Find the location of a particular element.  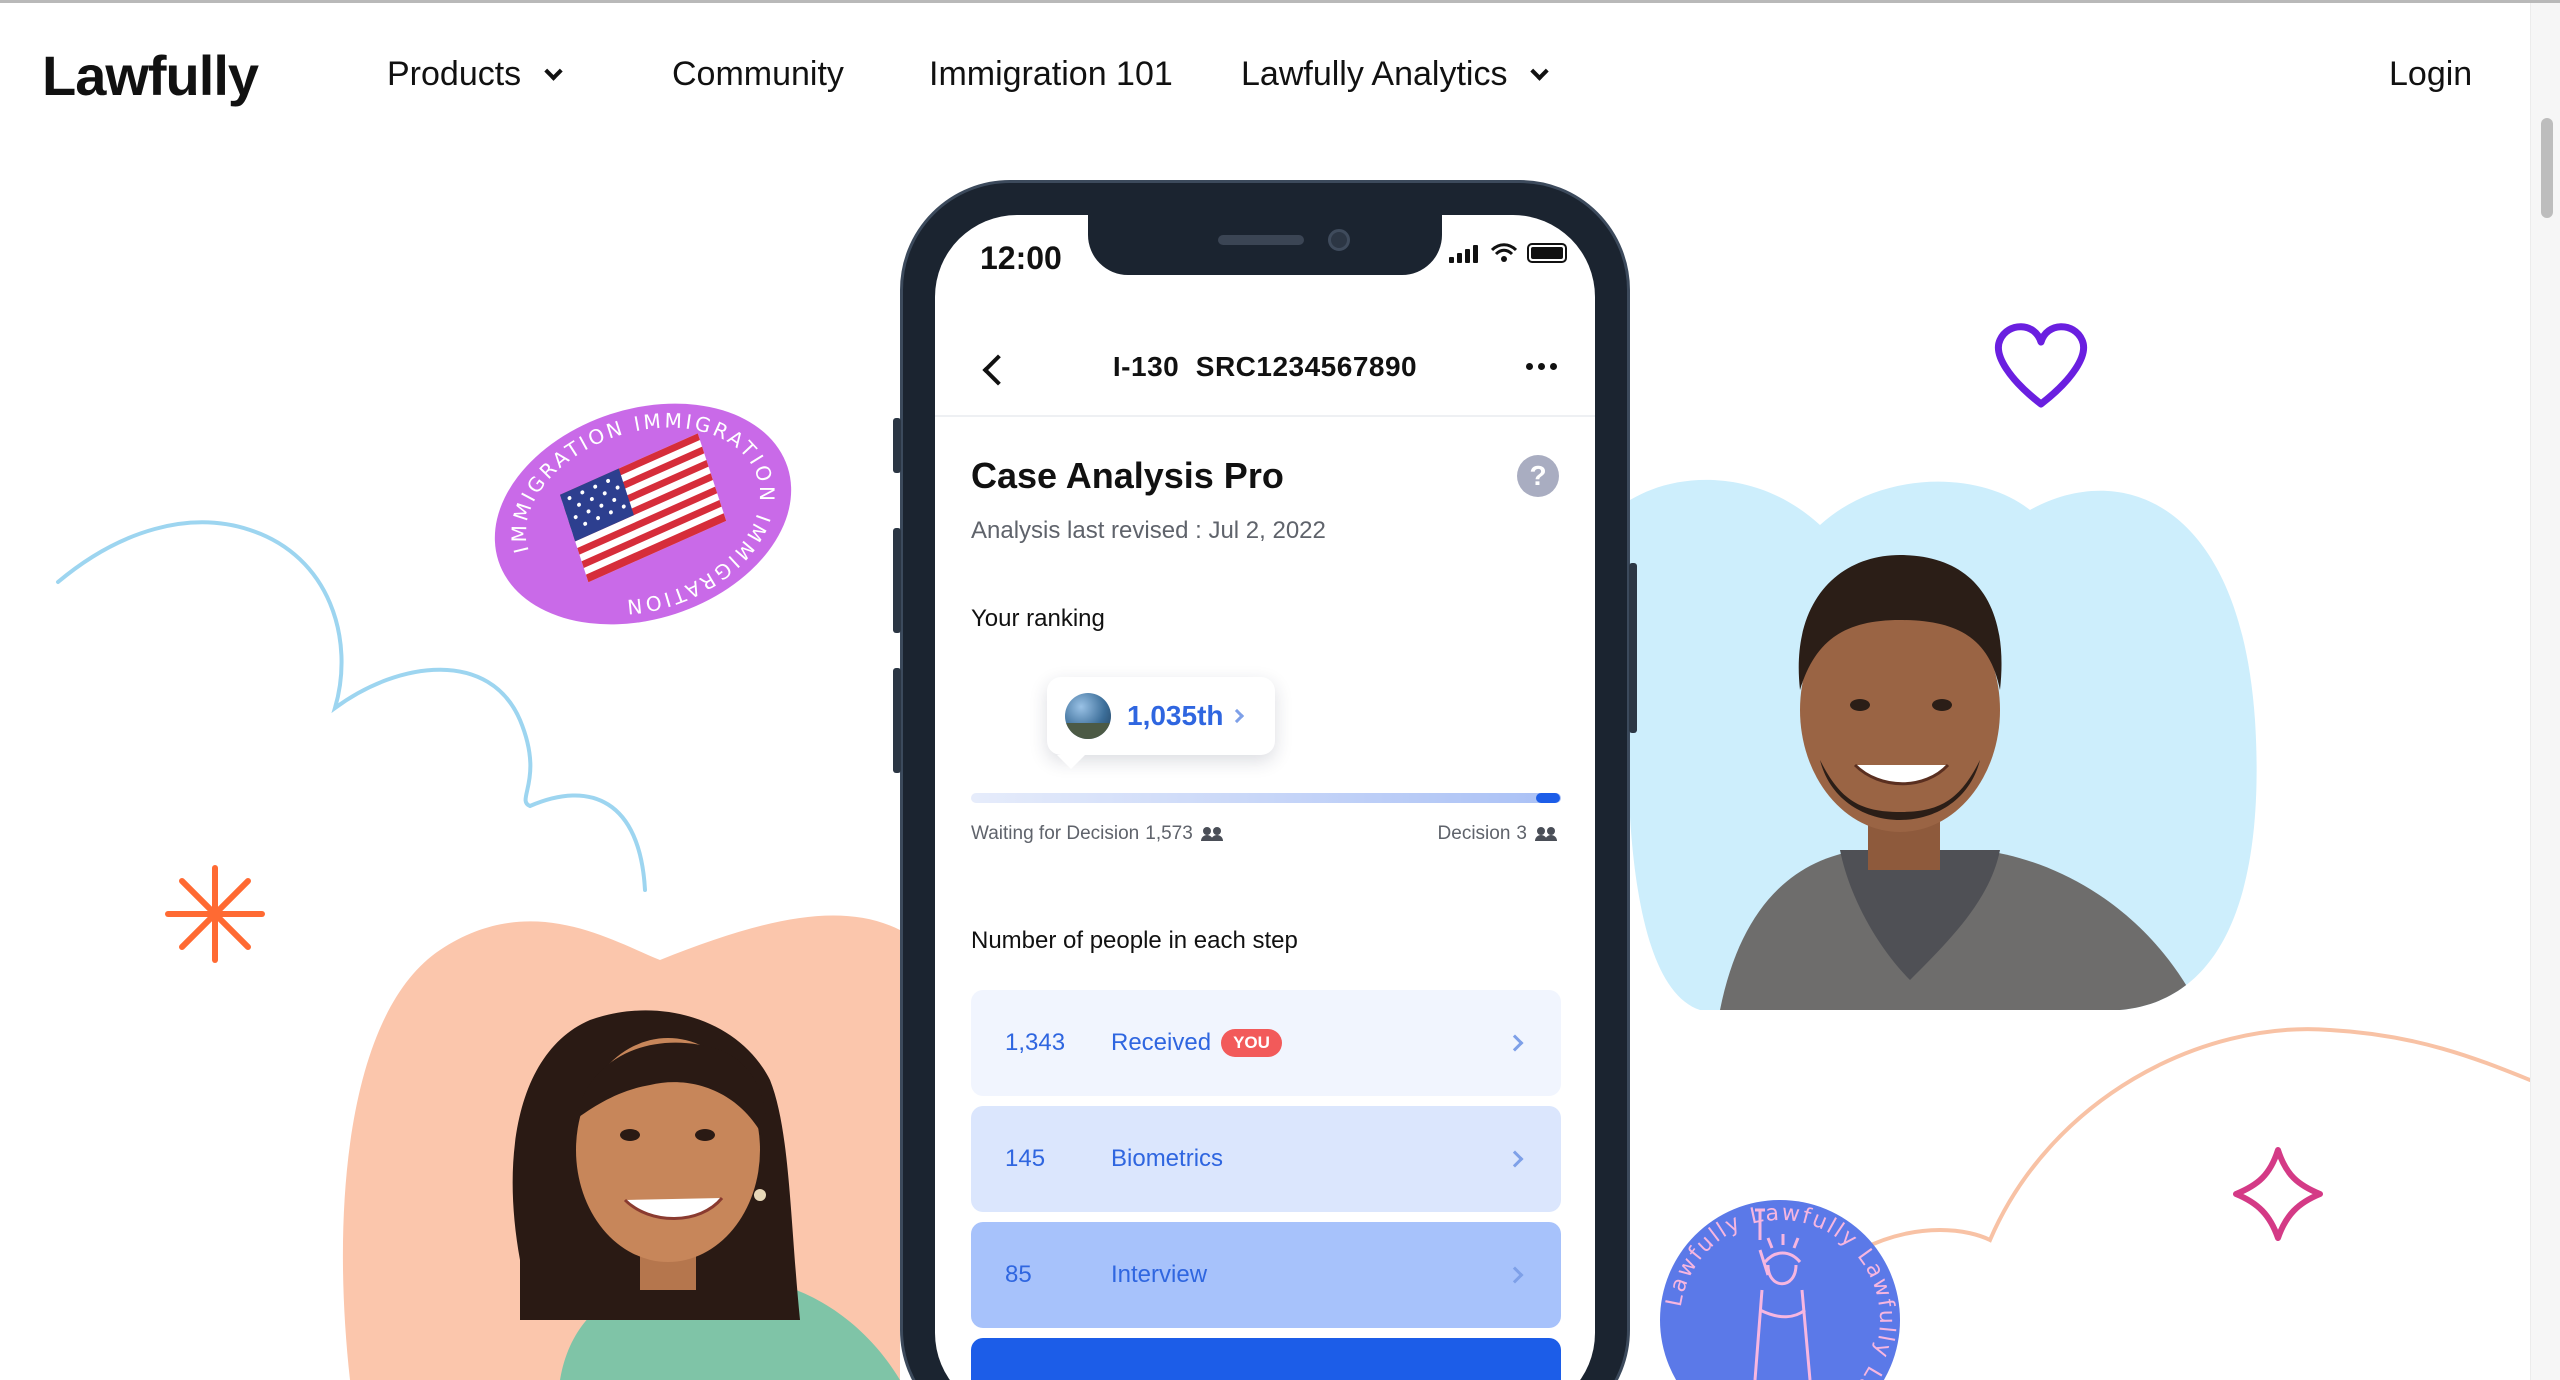

progress-marker is located at coordinates (1547, 798).